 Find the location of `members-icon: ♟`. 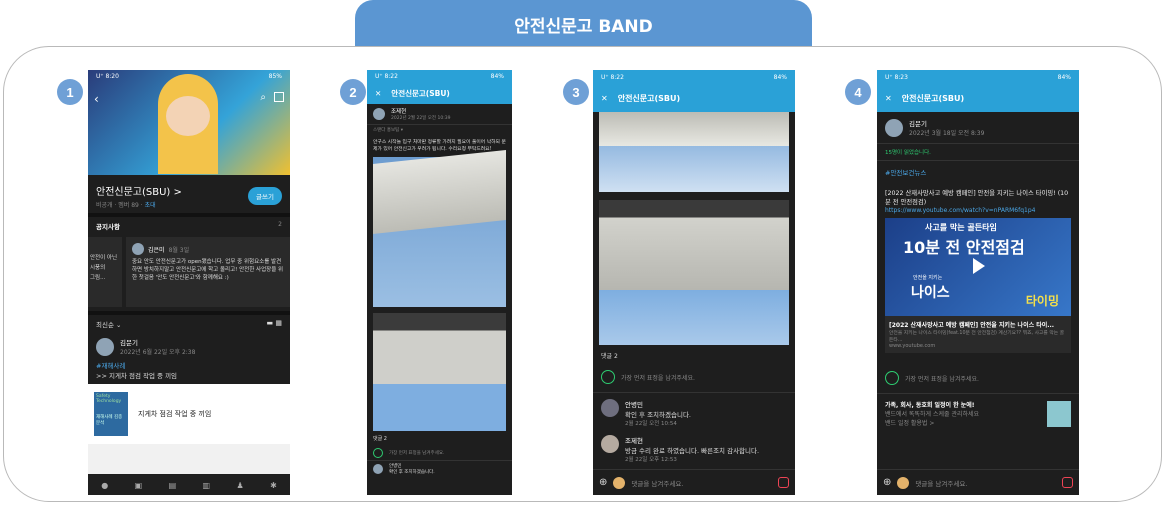

members-icon: ♟ is located at coordinates (240, 485).